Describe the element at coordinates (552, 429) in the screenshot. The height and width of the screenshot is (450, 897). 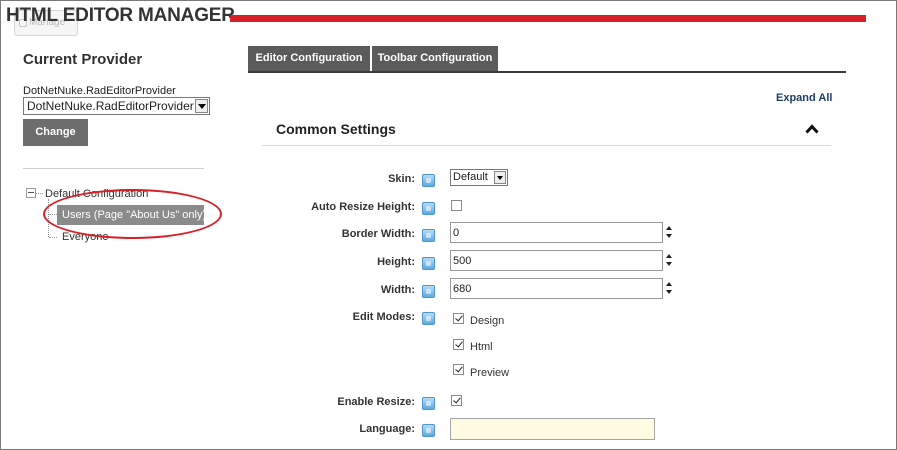
I see `language-input` at that location.